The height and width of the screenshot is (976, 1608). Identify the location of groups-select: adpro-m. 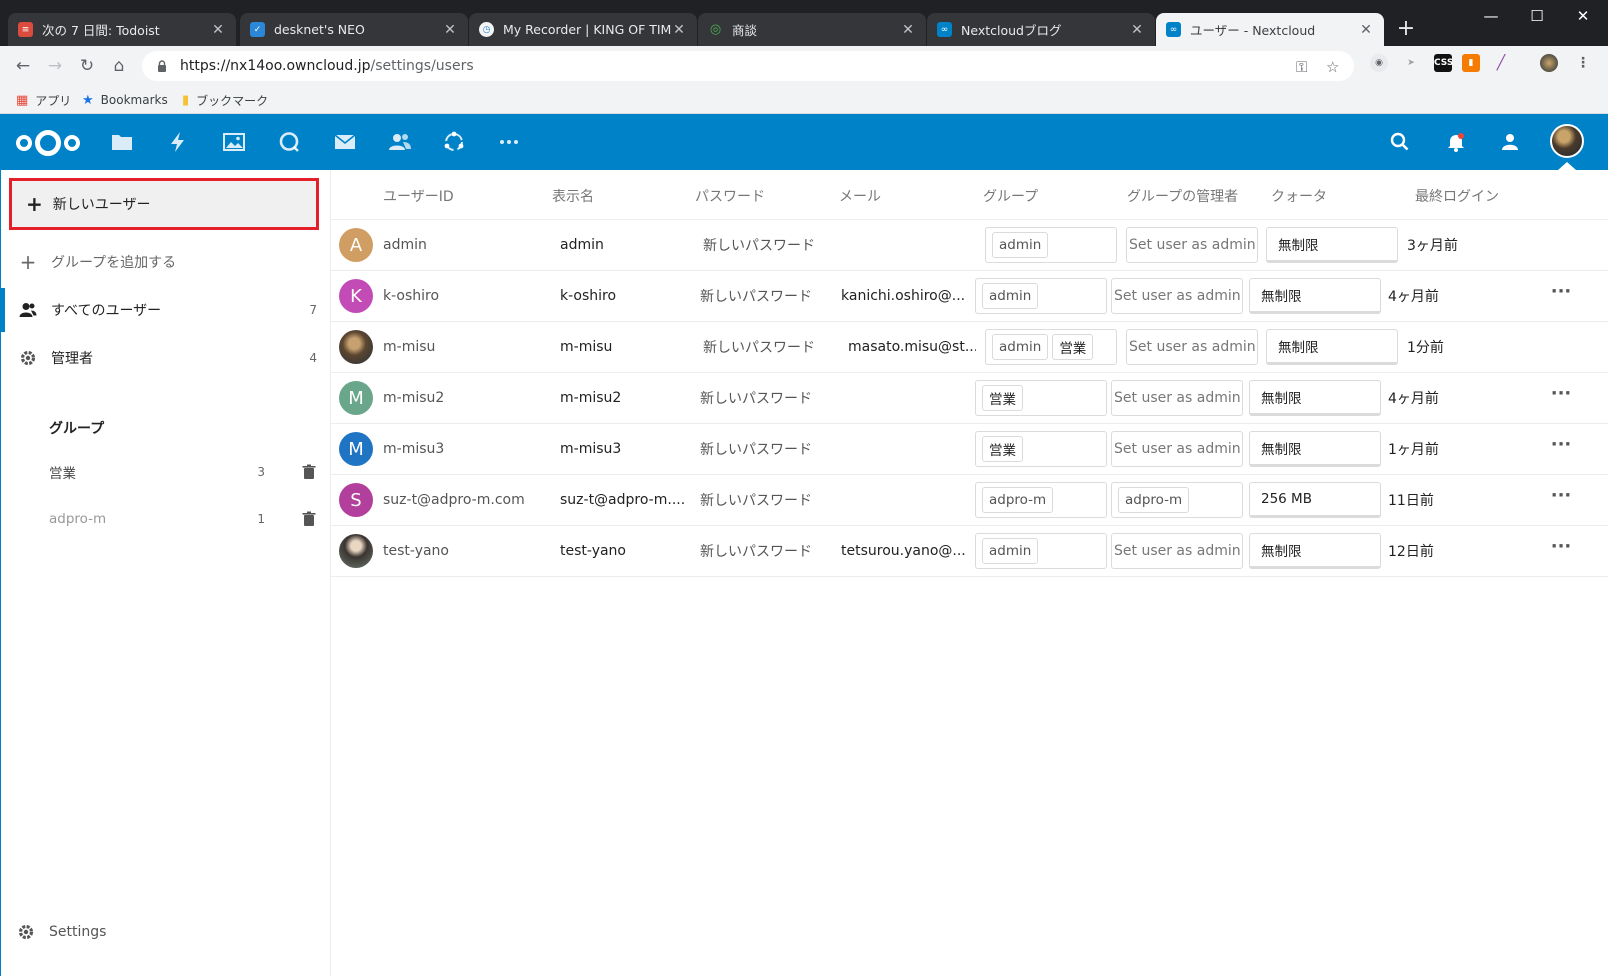
(1041, 500).